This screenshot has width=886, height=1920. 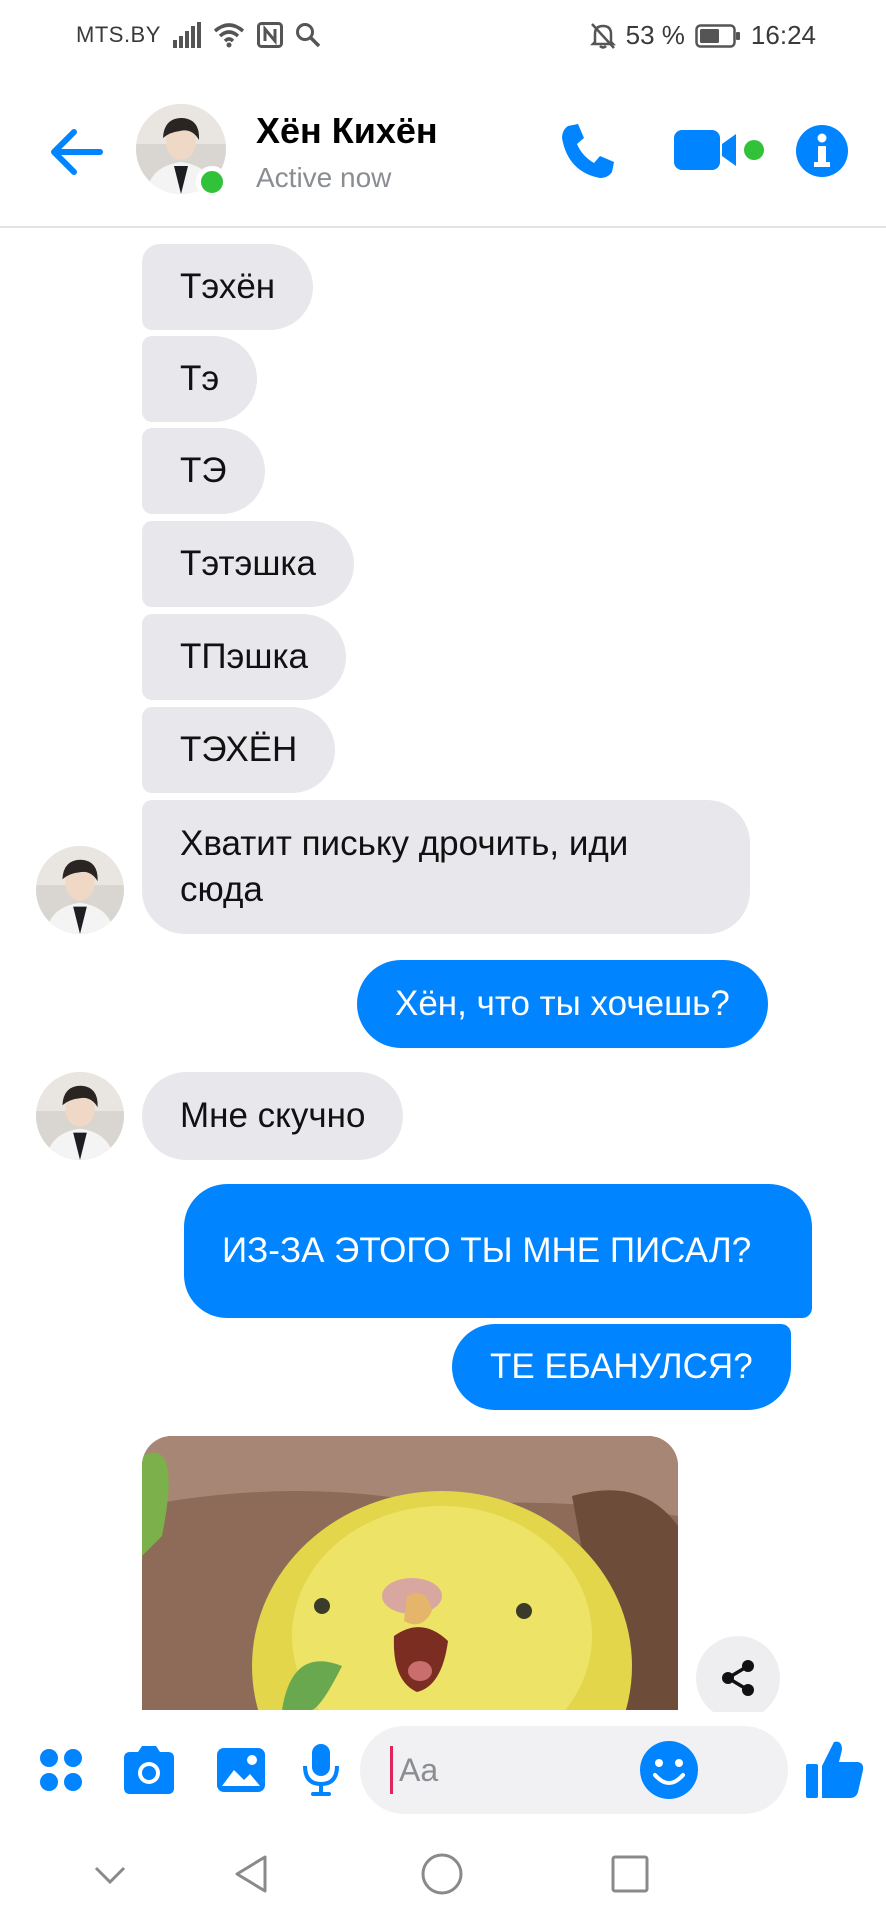 I want to click on wifi-icon, so click(x=229, y=35).